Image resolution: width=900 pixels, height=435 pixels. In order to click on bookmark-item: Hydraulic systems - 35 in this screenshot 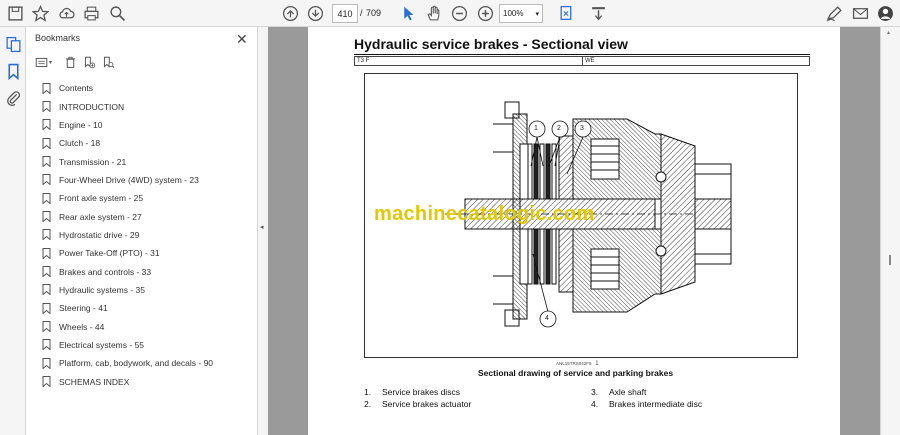, I will do `click(149, 290)`.